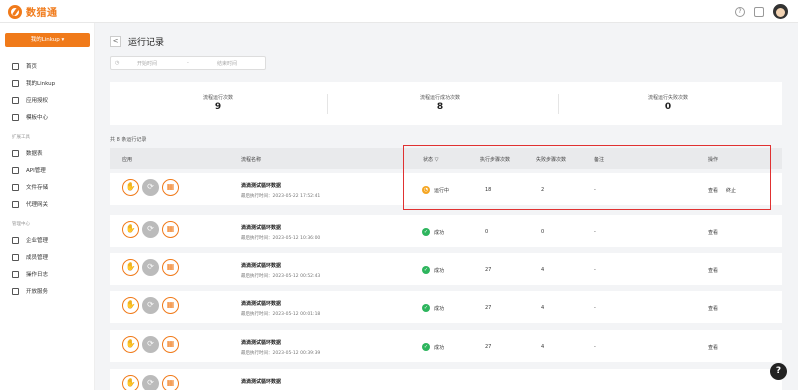 The height and width of the screenshot is (390, 798). I want to click on sidebar-item-my-linkup: 我的Linkup, so click(33, 83).